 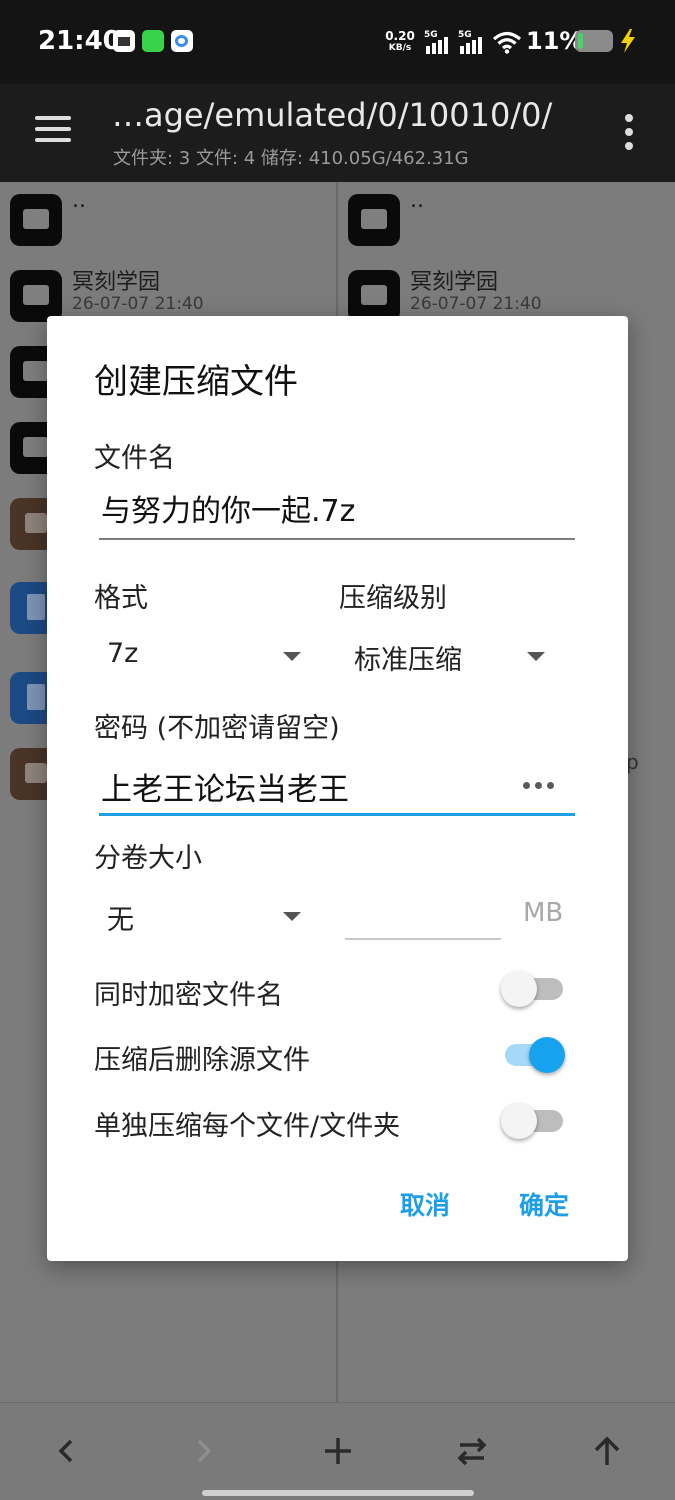 I want to click on charging-bolt-icon, so click(x=628, y=41).